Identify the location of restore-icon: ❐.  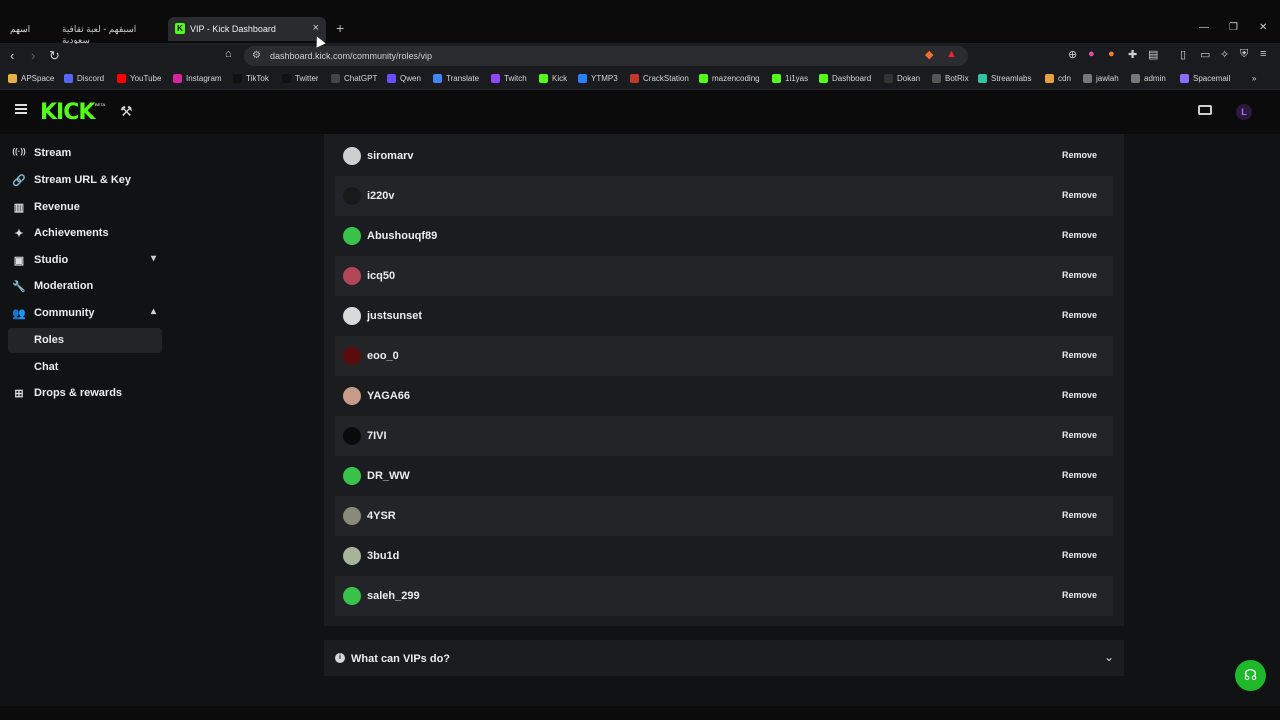
(1233, 27).